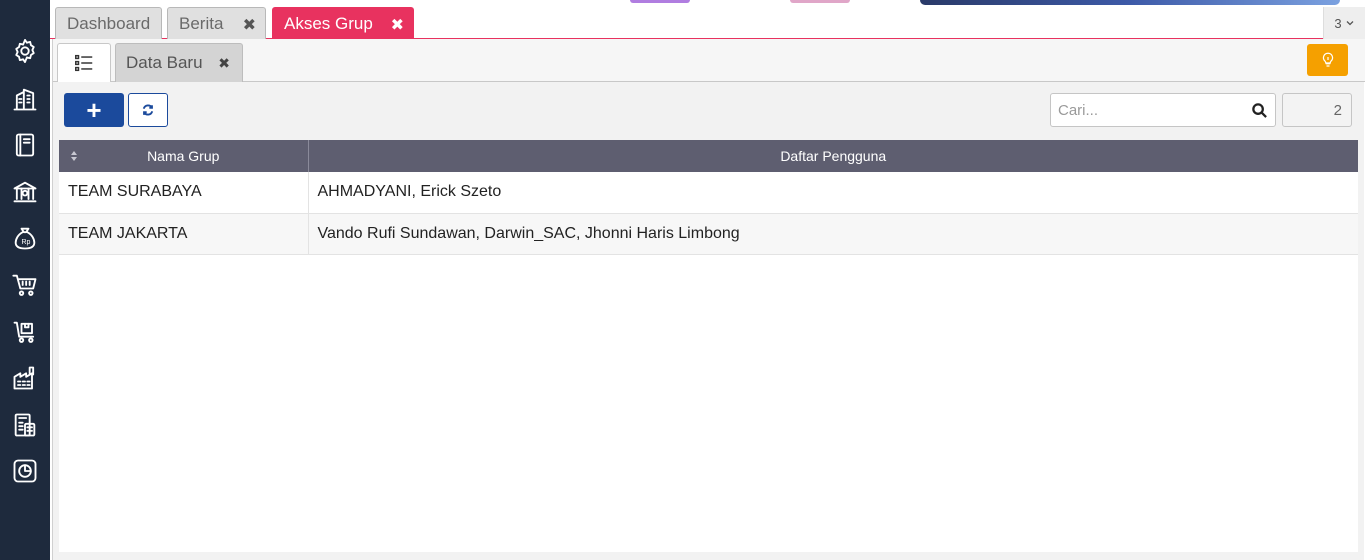  I want to click on bank-icon, so click(25, 192).